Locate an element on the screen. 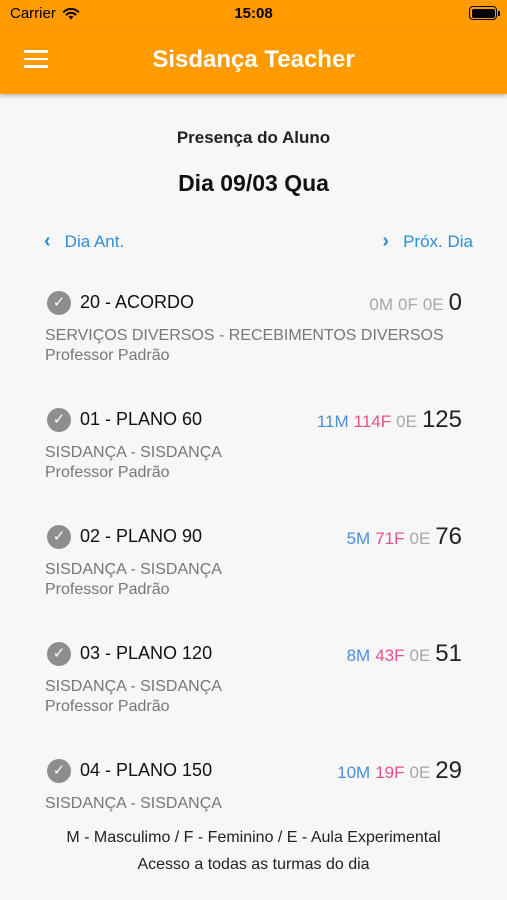  female-count: 19F is located at coordinates (390, 772).